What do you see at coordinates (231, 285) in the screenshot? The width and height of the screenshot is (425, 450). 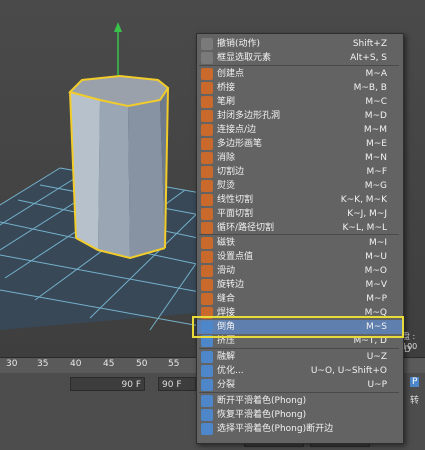 I see `menu-item-label: 旋转边` at bounding box center [231, 285].